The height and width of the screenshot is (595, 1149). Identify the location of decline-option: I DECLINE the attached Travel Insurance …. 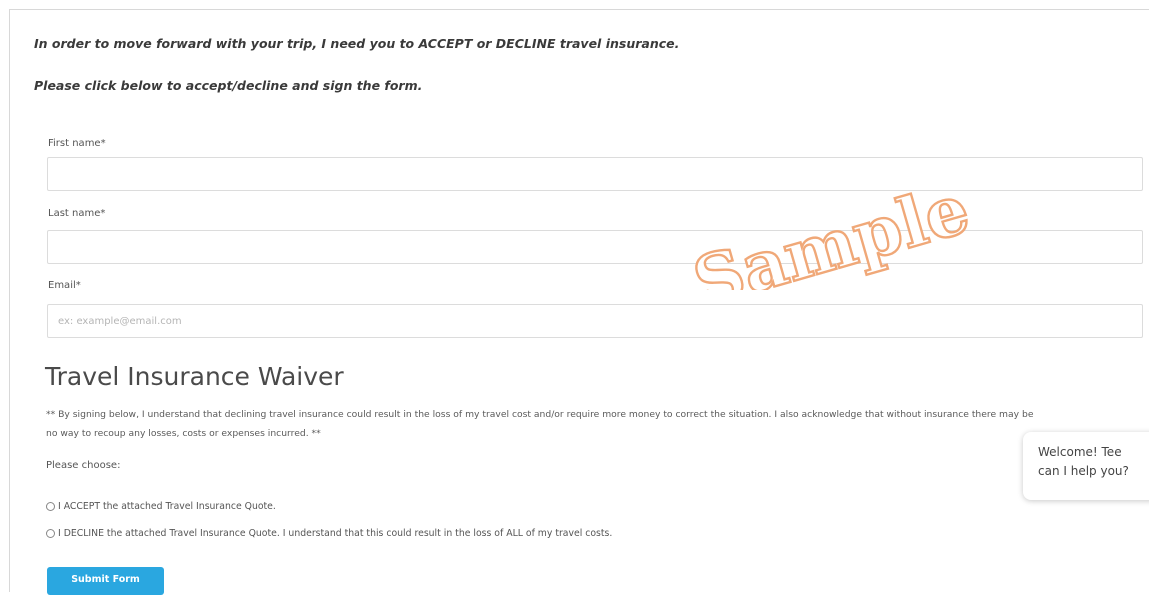
(329, 533).